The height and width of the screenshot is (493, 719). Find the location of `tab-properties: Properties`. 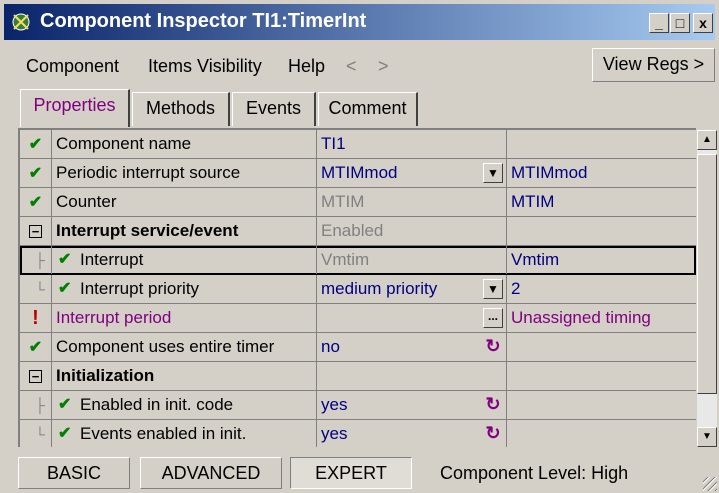

tab-properties: Properties is located at coordinates (75, 108).